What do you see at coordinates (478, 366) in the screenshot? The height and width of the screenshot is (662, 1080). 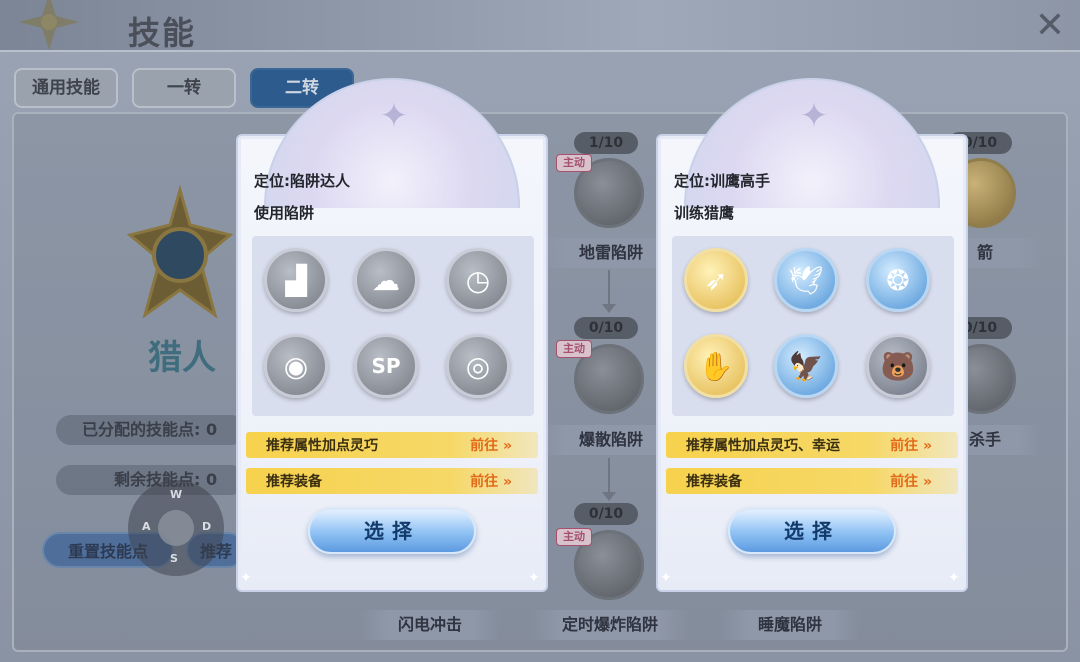 I see `target-trap-icon: ◎` at bounding box center [478, 366].